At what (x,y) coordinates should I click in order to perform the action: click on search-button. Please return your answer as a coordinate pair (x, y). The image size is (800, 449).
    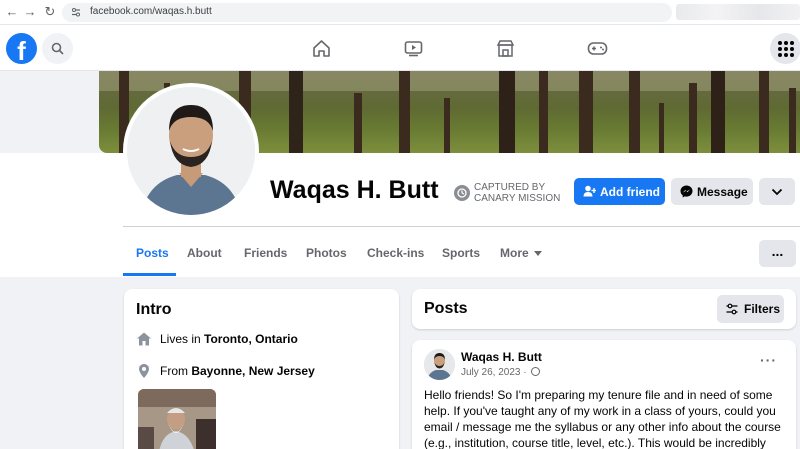
    Looking at the image, I should click on (57, 48).